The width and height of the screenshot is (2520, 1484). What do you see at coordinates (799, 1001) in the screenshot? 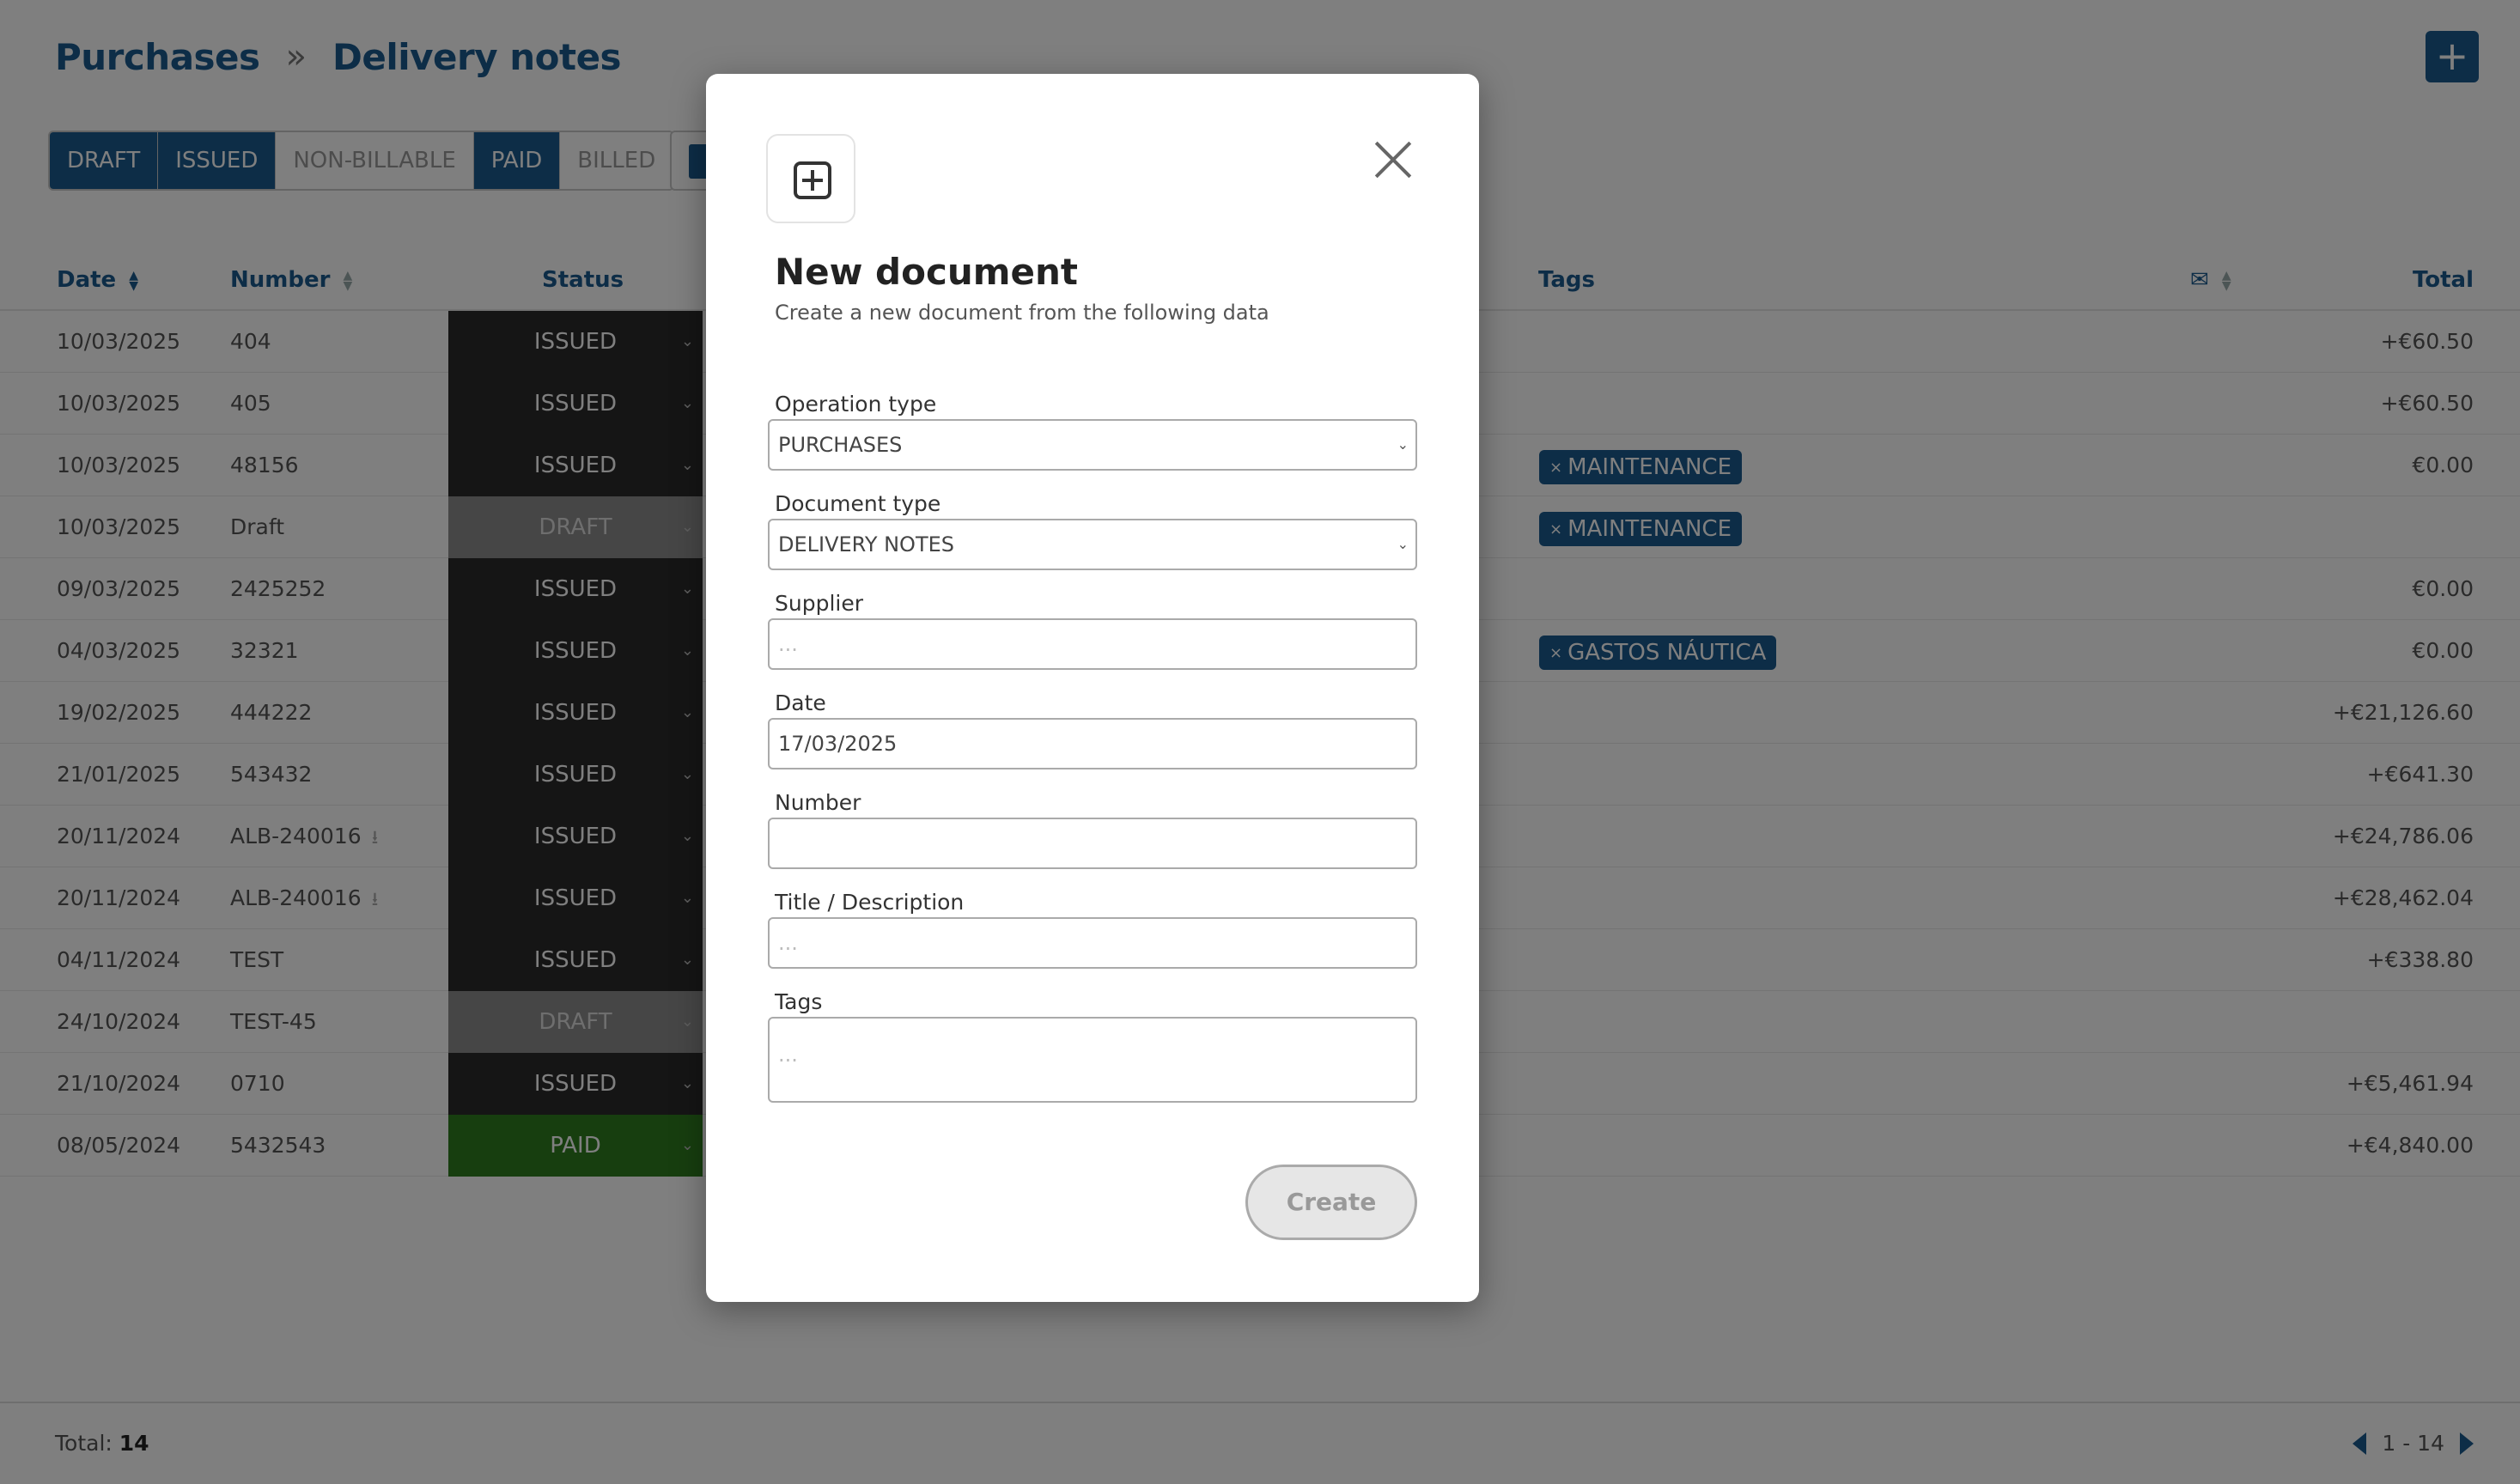
I see `tags-label: Tags` at bounding box center [799, 1001].